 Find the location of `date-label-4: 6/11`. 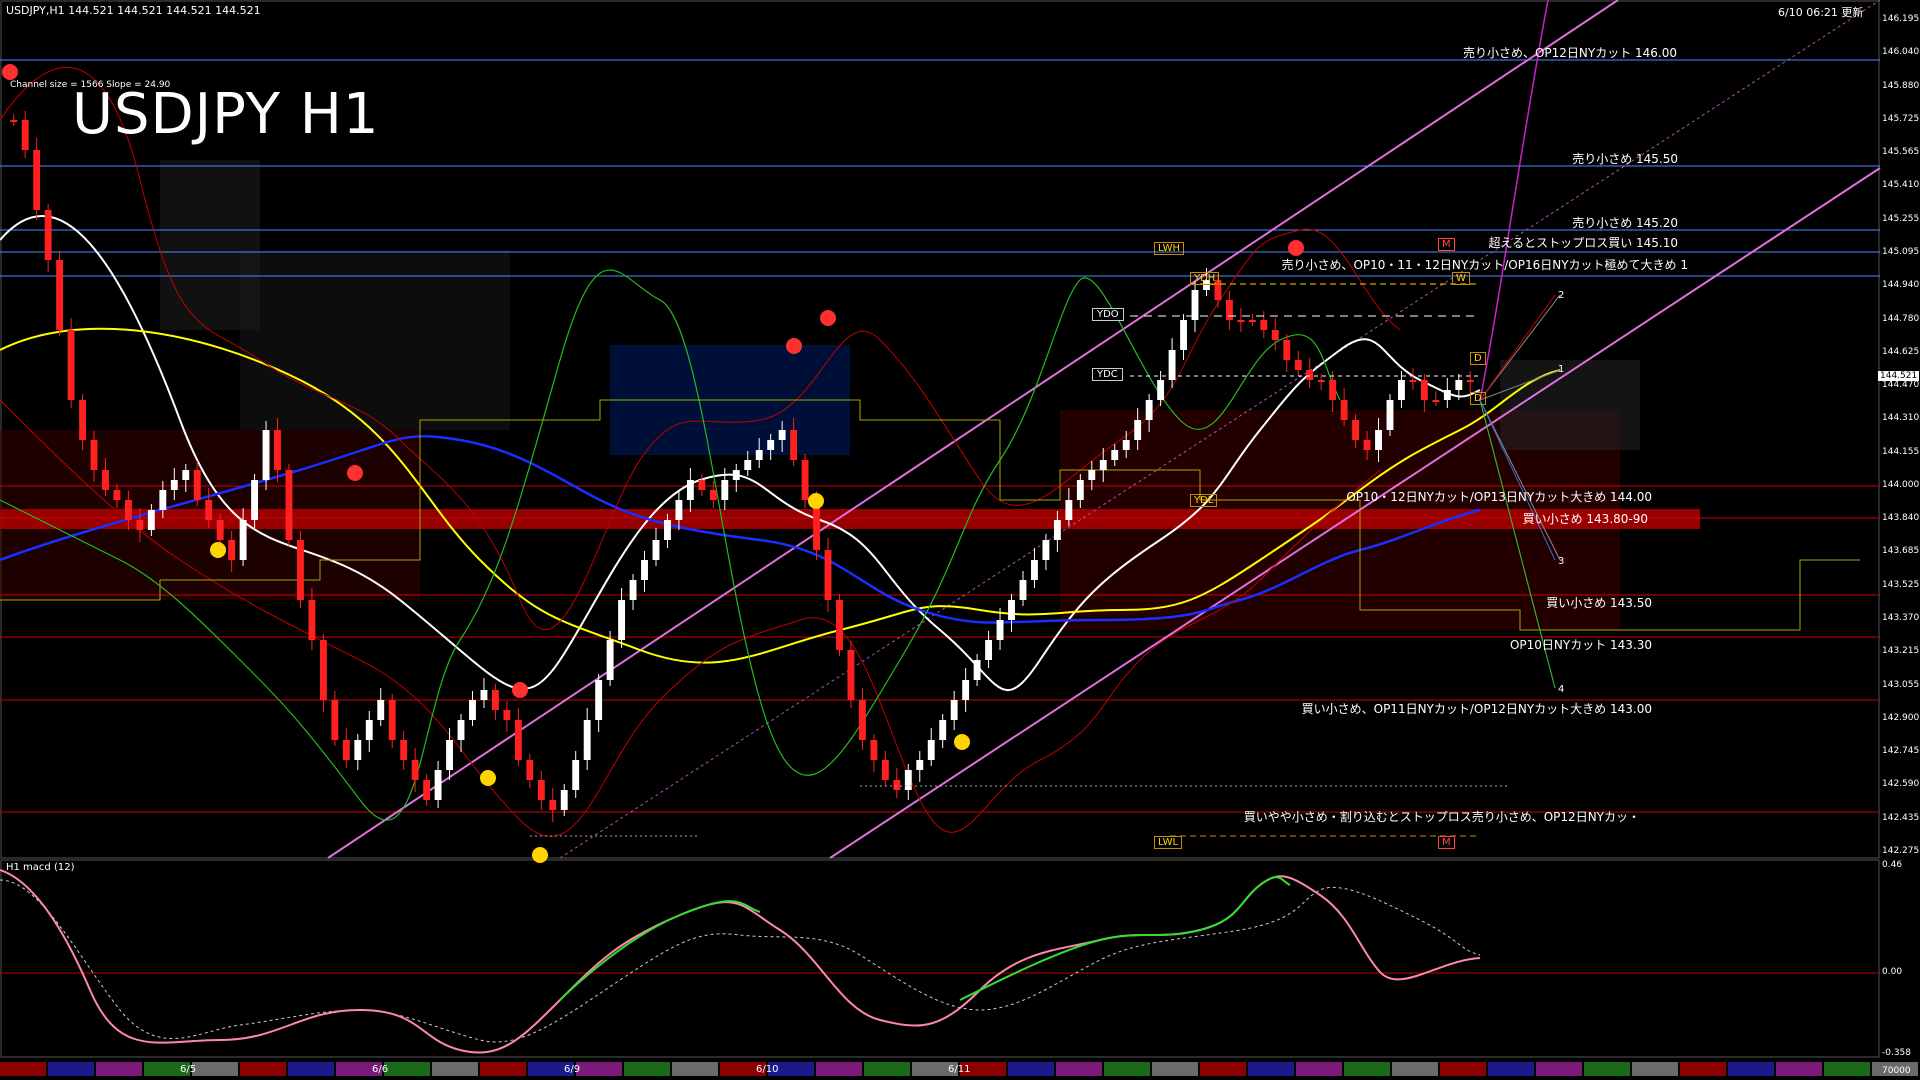

date-label-4: 6/11 is located at coordinates (959, 1069).